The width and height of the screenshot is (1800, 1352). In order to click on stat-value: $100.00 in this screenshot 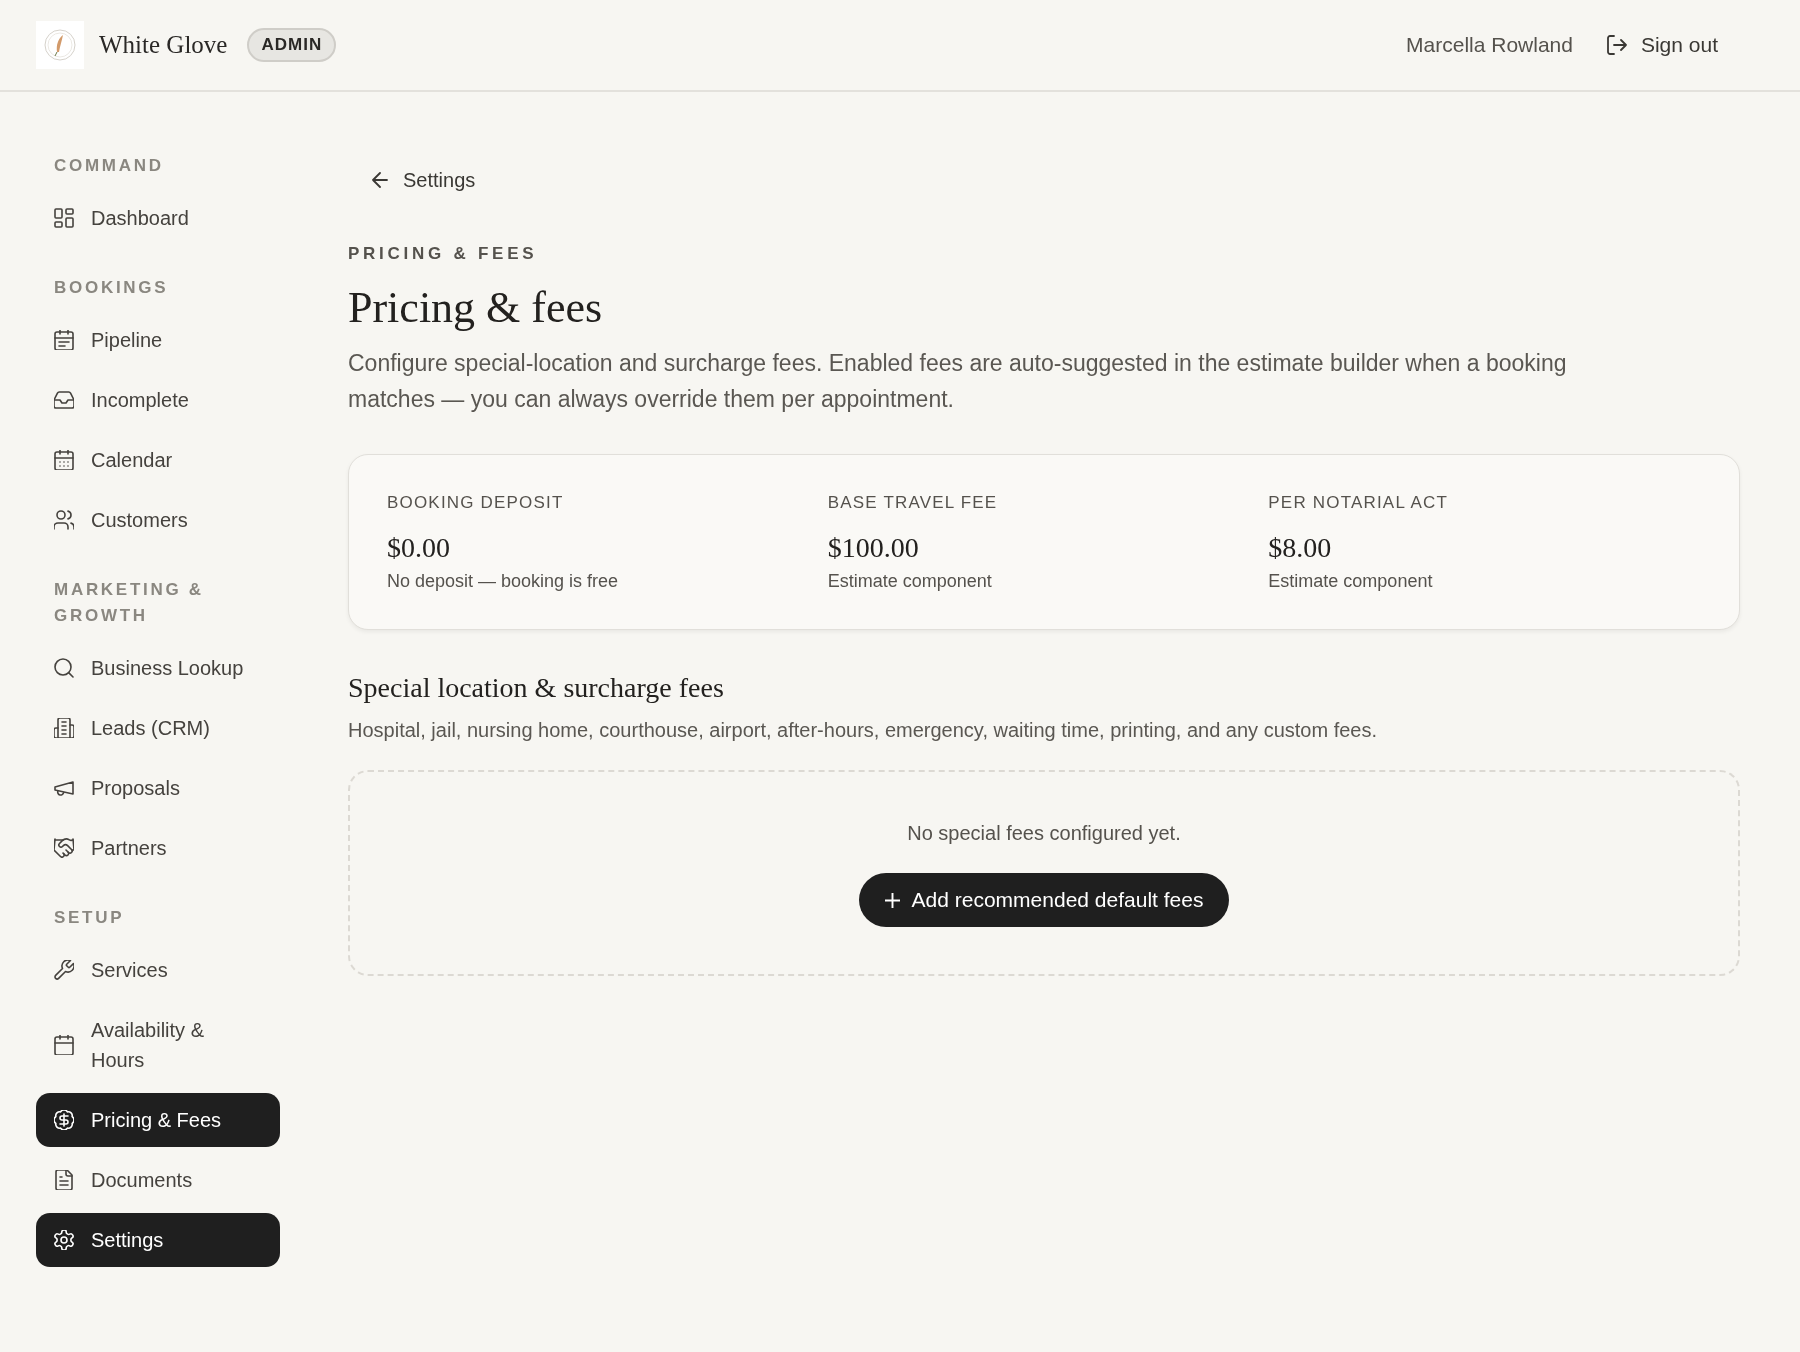, I will do `click(873, 548)`.